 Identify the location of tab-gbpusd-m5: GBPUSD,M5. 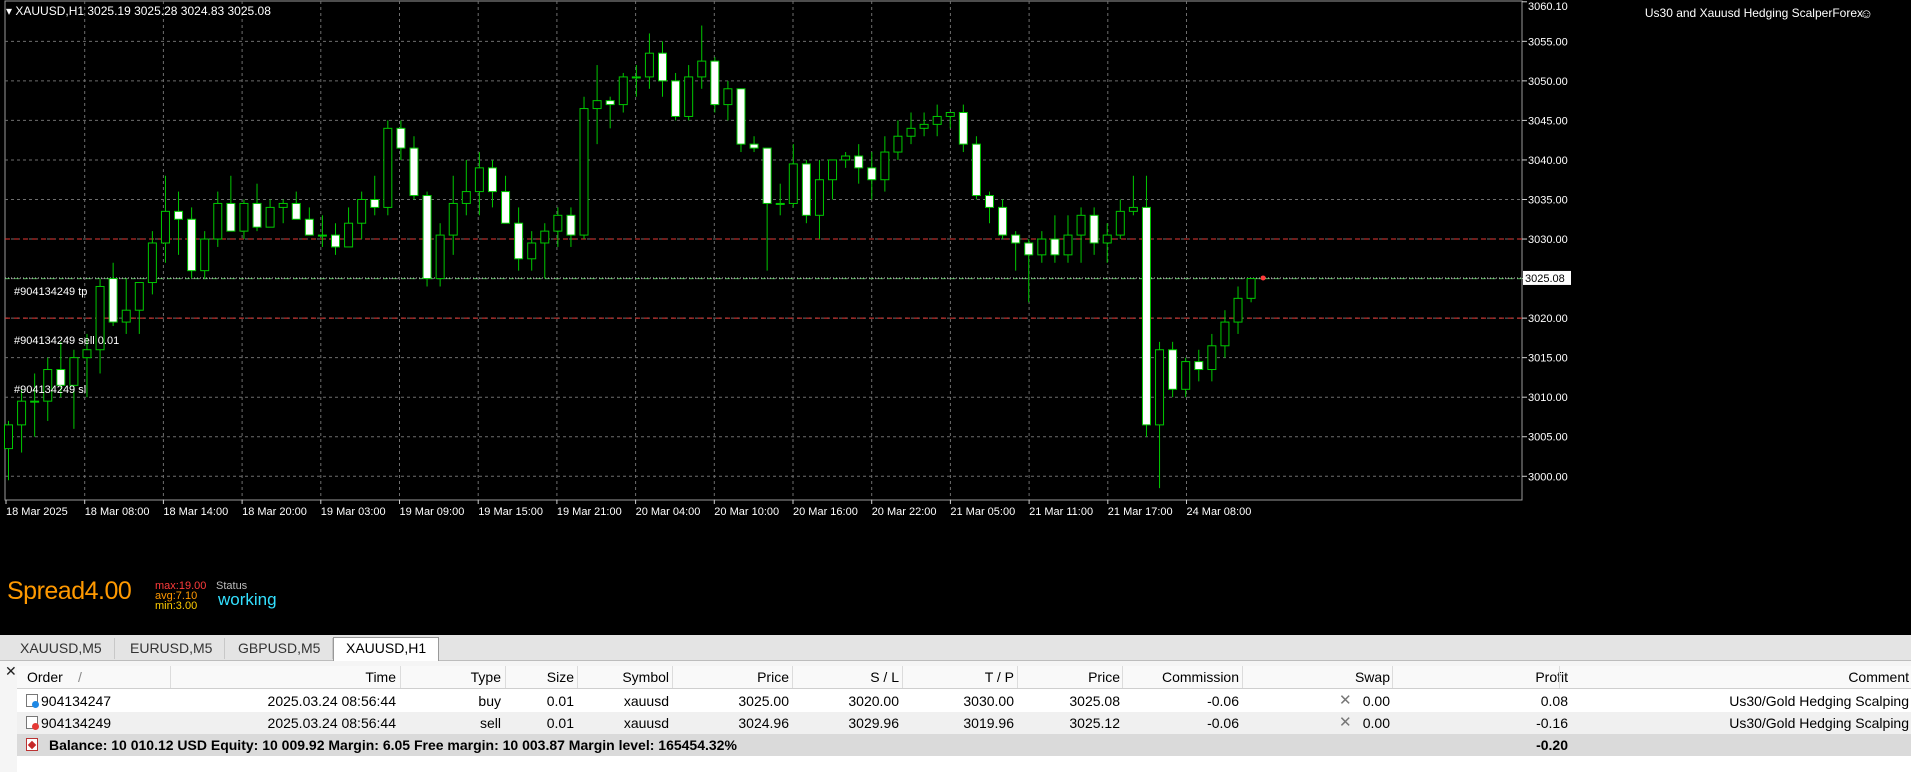
(280, 648).